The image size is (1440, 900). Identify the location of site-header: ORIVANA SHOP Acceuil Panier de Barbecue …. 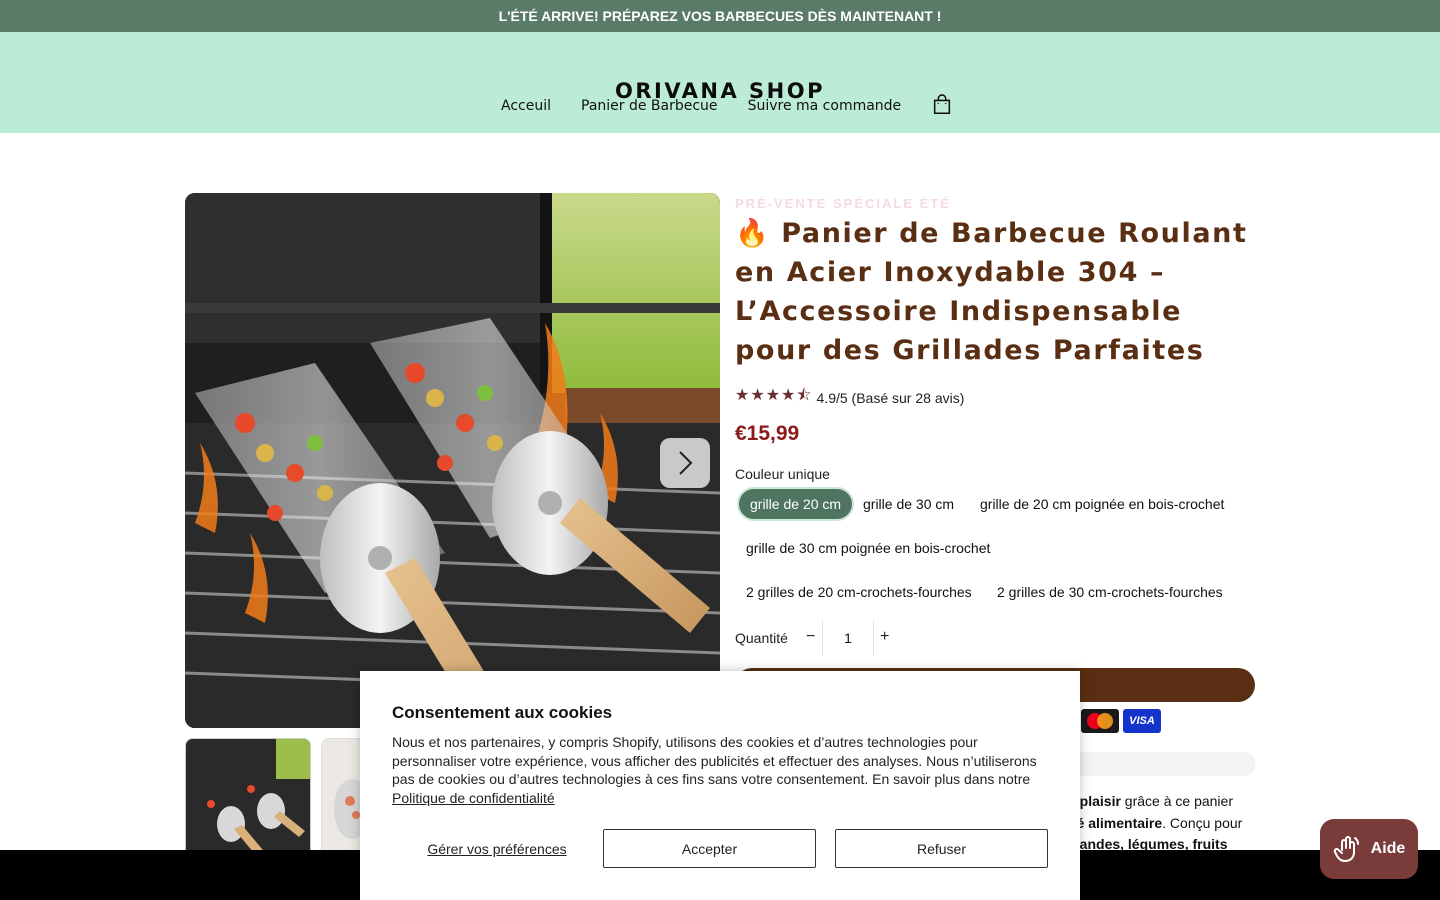
(720, 82).